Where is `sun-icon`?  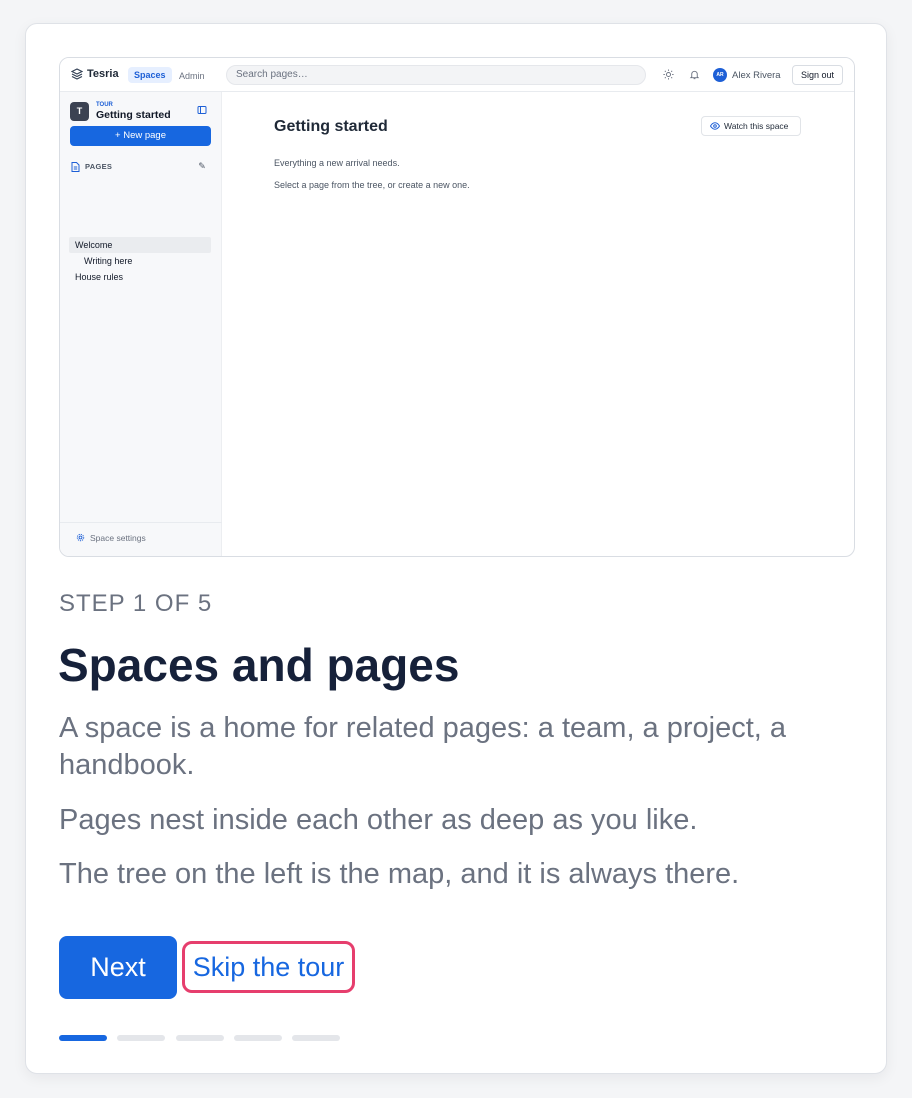 sun-icon is located at coordinates (668, 74).